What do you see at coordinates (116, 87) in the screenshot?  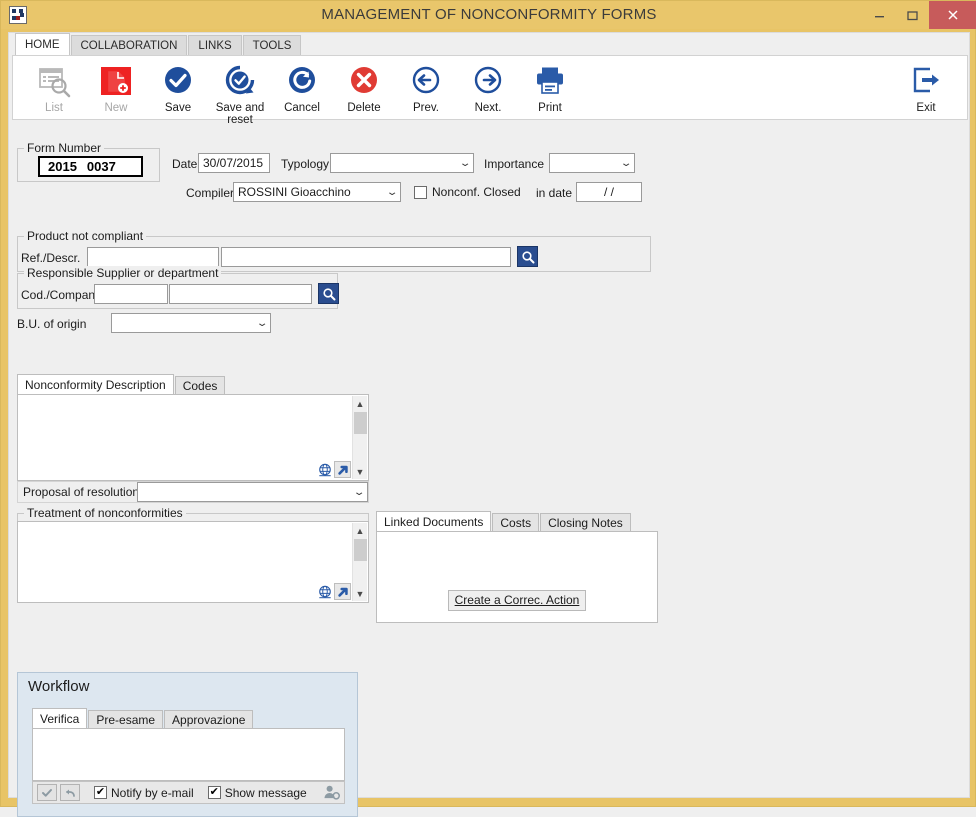 I see `new-button: New` at bounding box center [116, 87].